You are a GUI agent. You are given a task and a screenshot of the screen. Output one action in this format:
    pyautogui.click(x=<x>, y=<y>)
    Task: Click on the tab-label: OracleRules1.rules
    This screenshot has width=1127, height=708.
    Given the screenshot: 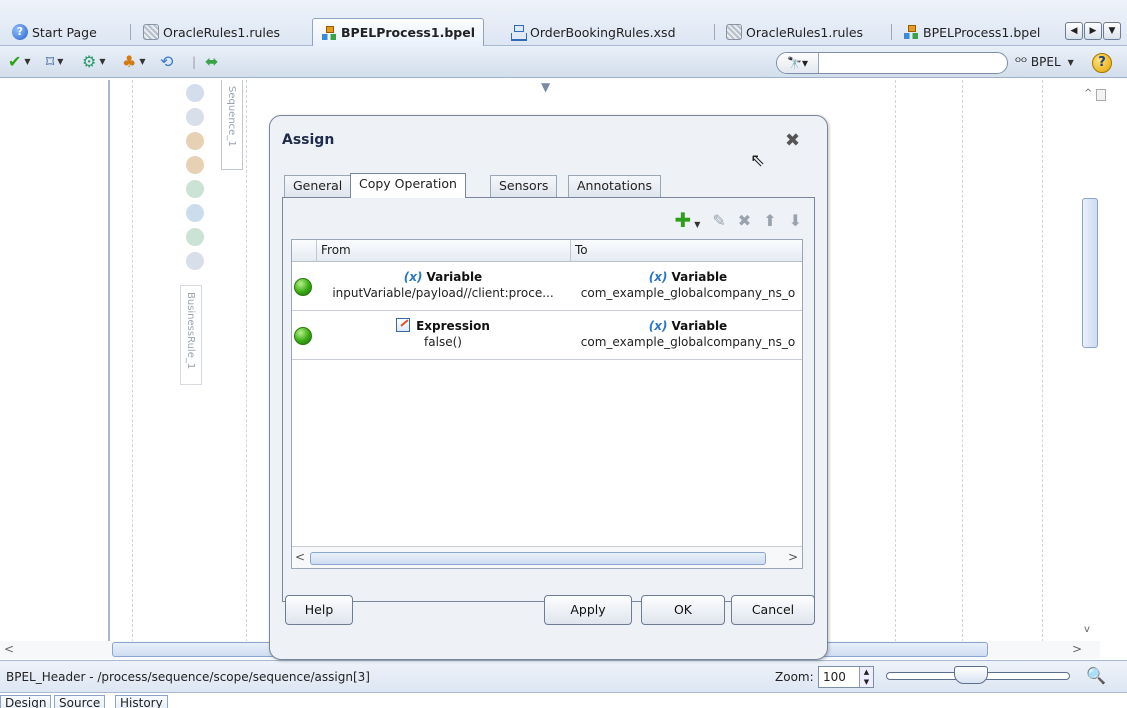 What is the action you would take?
    pyautogui.click(x=222, y=32)
    